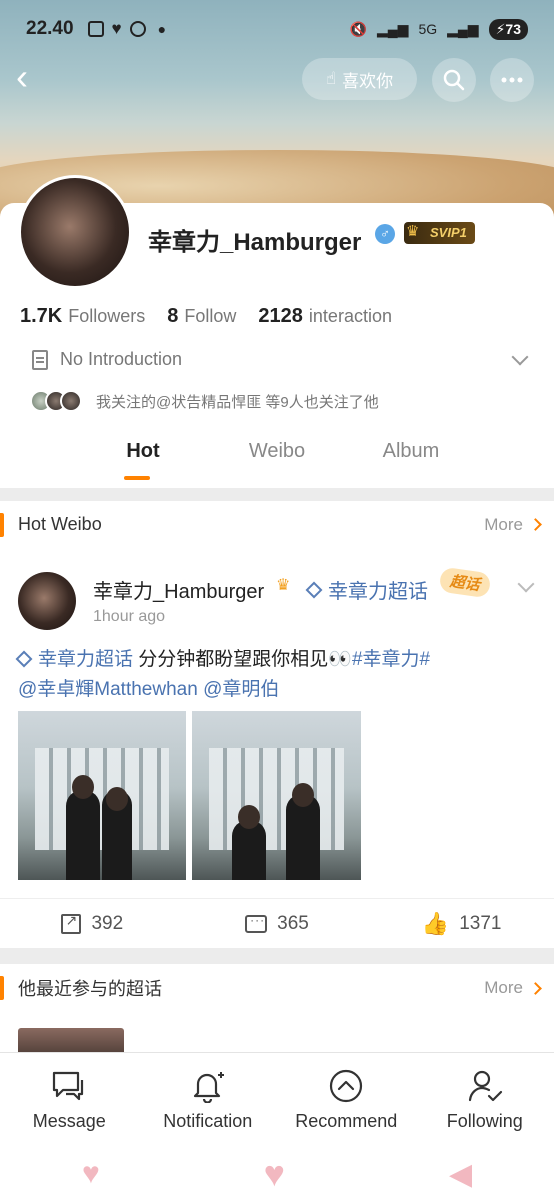  Describe the element at coordinates (90, 989) in the screenshot. I see `recent-topics-title: 他最近参与的超话` at that location.